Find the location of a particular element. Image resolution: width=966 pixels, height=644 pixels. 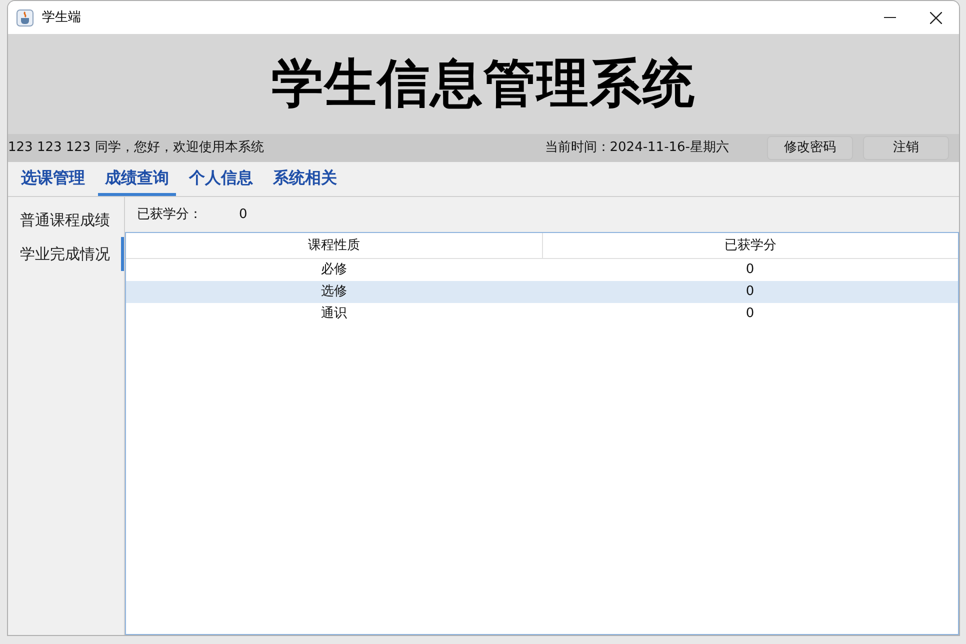

logout-button: 注销 is located at coordinates (906, 148).